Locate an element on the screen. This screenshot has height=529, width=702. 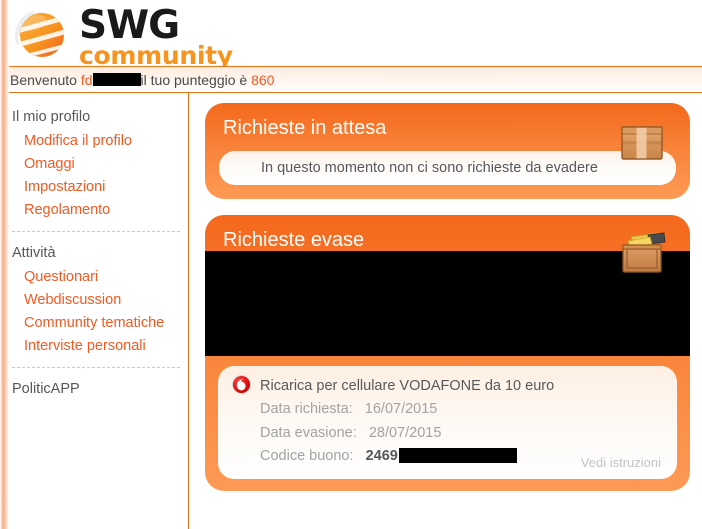
open-crate-icon is located at coordinates (642, 254).